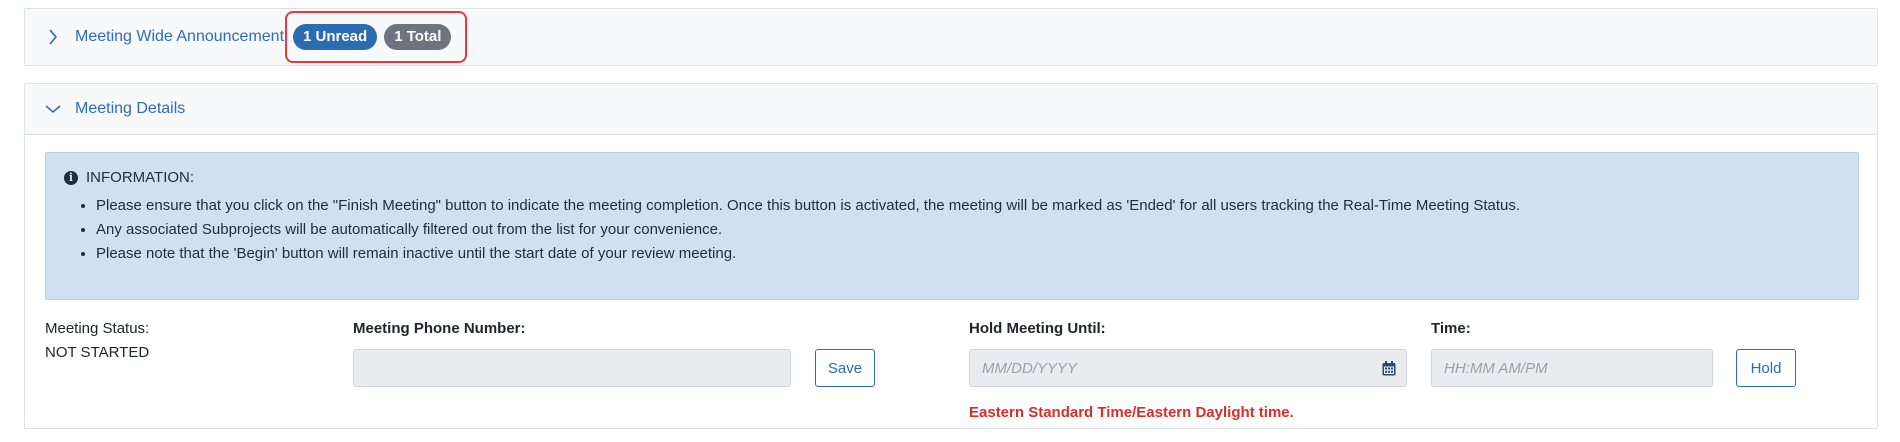  Describe the element at coordinates (140, 177) in the screenshot. I see `information-title: INFORMATION:` at that location.